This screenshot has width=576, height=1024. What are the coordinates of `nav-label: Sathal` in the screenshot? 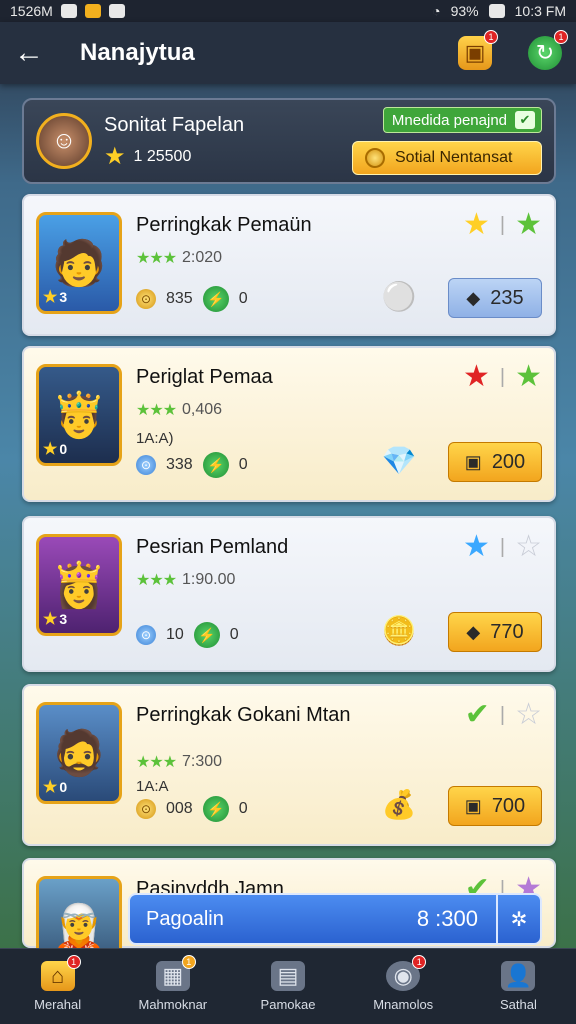 It's located at (518, 1004).